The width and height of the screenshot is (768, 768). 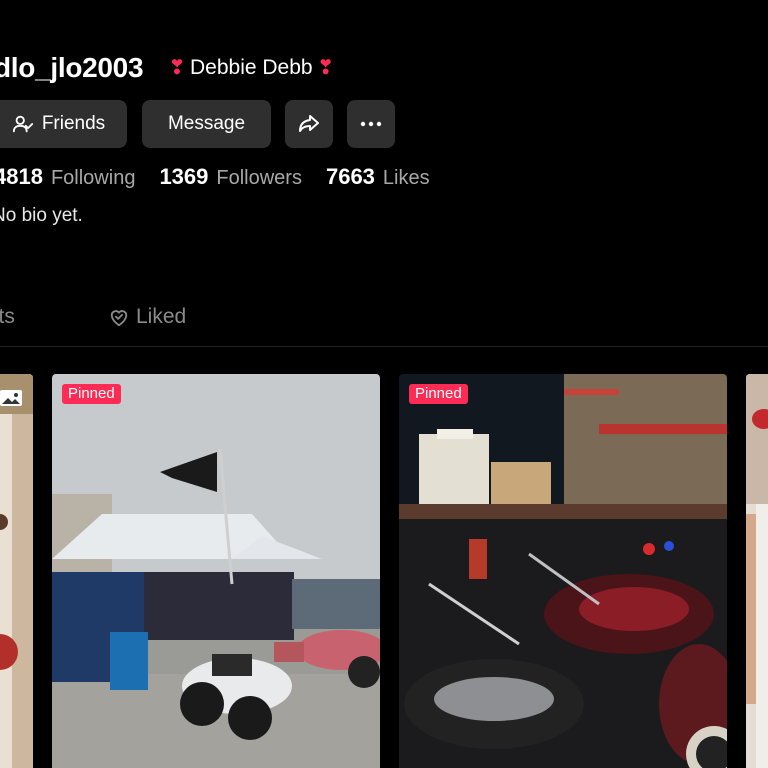 I want to click on tab-liked: Liked, so click(x=147, y=317).